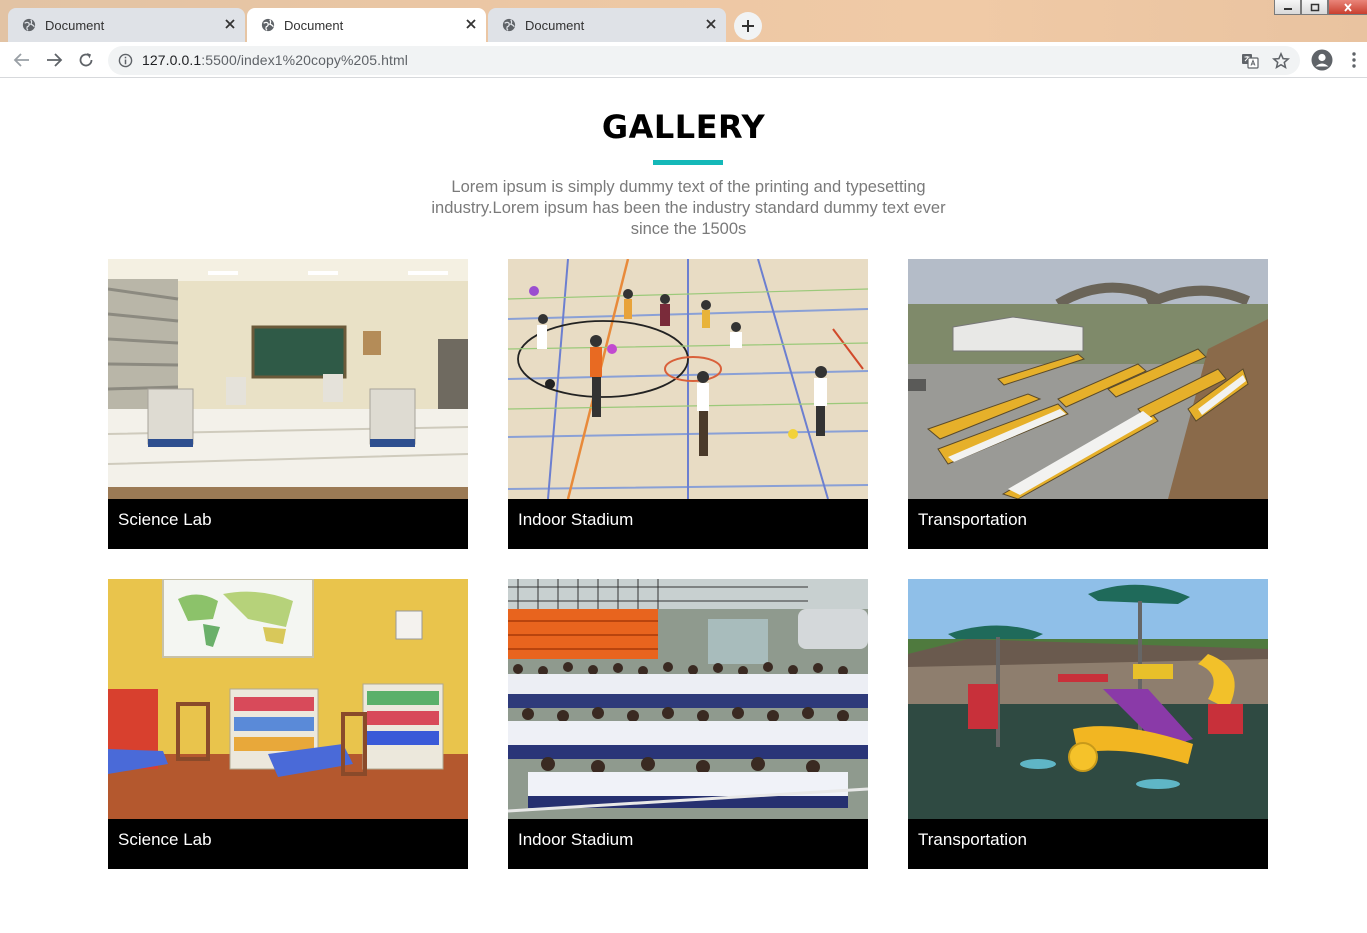 The width and height of the screenshot is (1367, 933). What do you see at coordinates (172, 60) in the screenshot?
I see `url-host: 127.0.0.1` at bounding box center [172, 60].